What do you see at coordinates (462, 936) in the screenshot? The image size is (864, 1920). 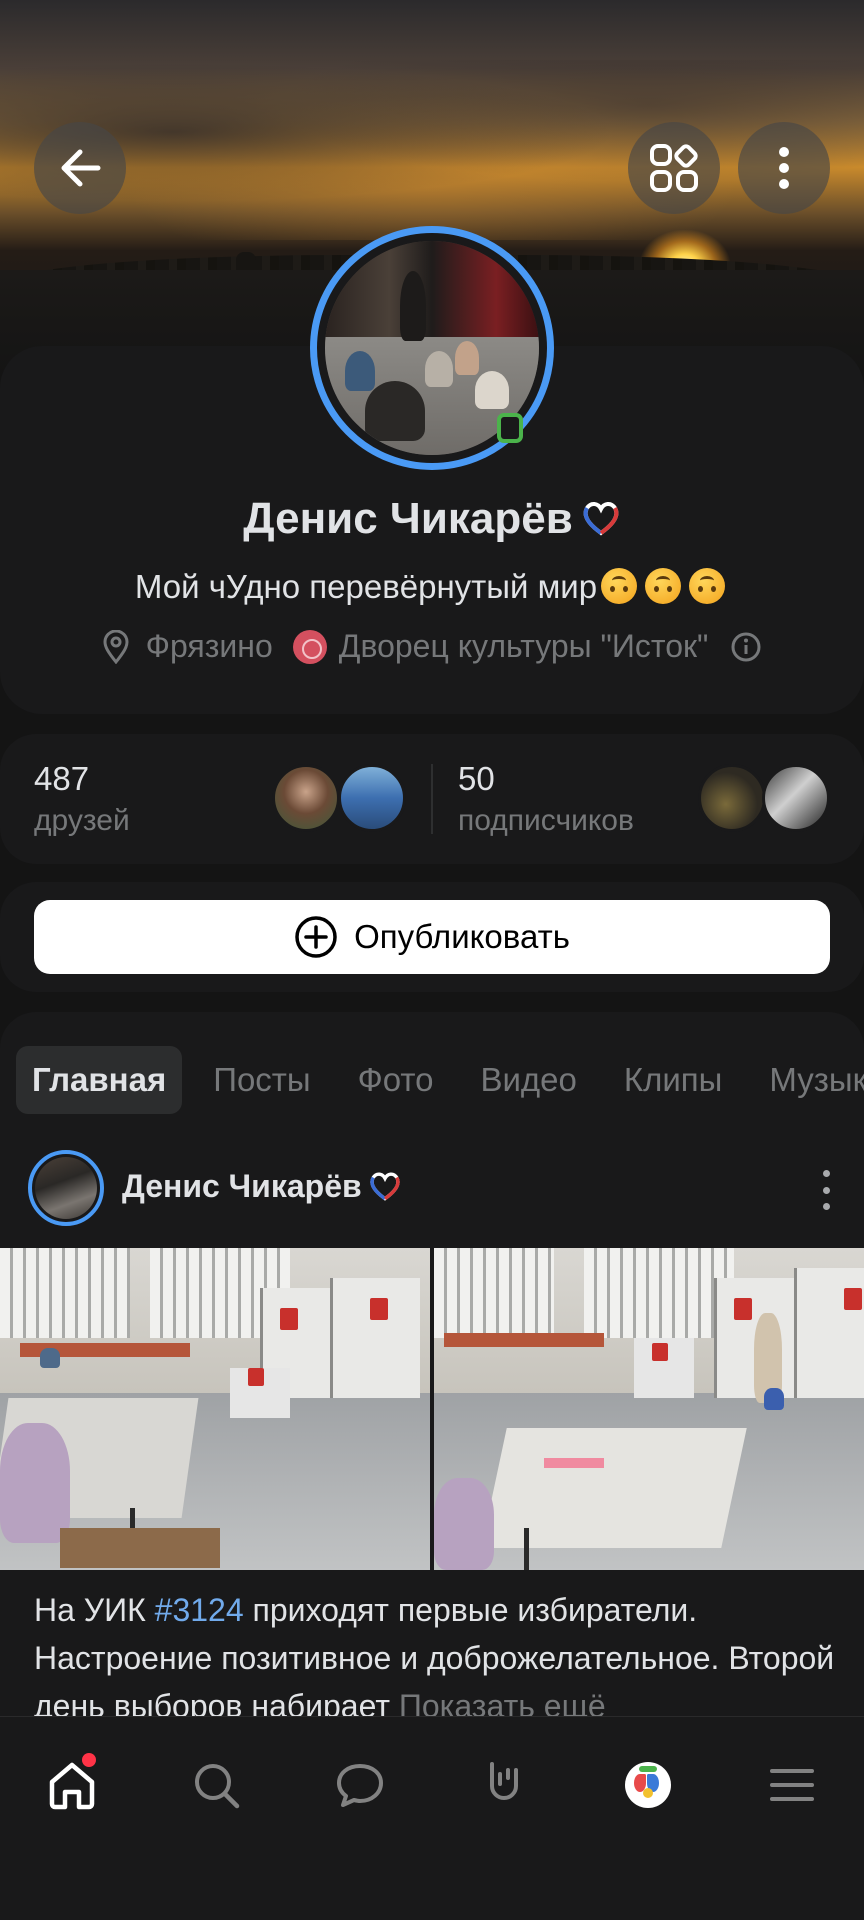 I see `publish-label: Опубликовать` at bounding box center [462, 936].